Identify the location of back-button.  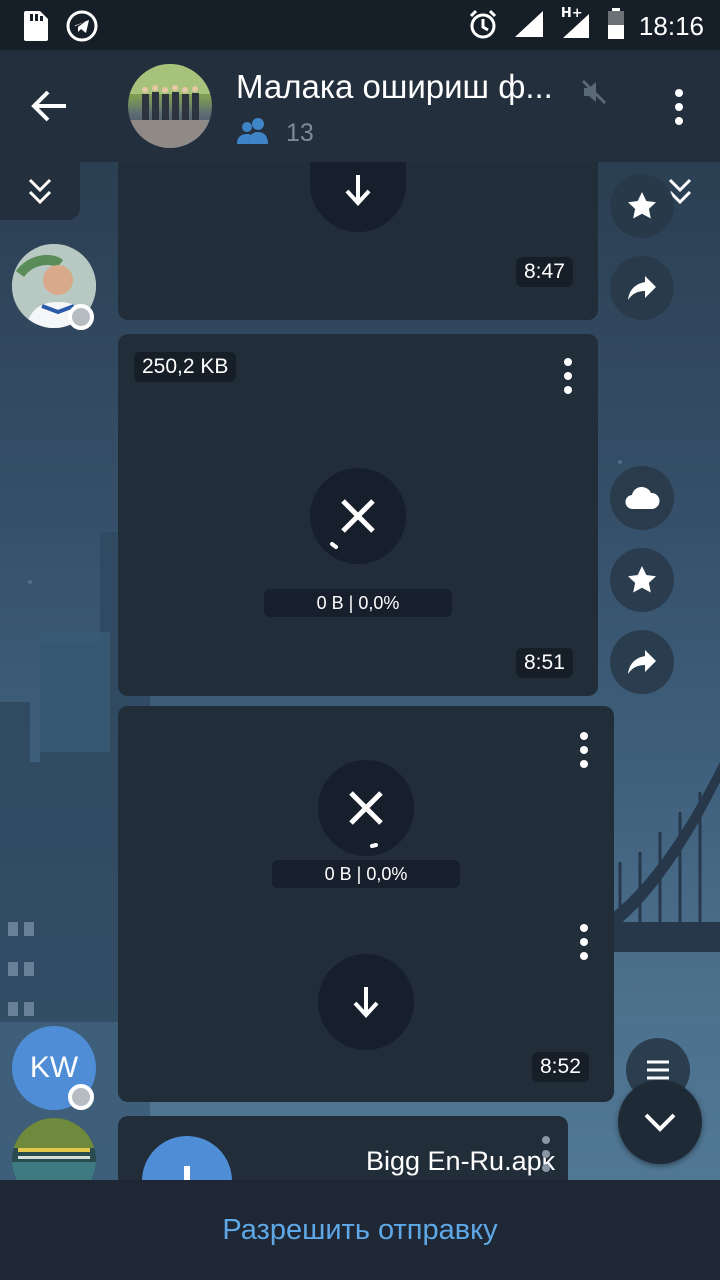
(55, 106).